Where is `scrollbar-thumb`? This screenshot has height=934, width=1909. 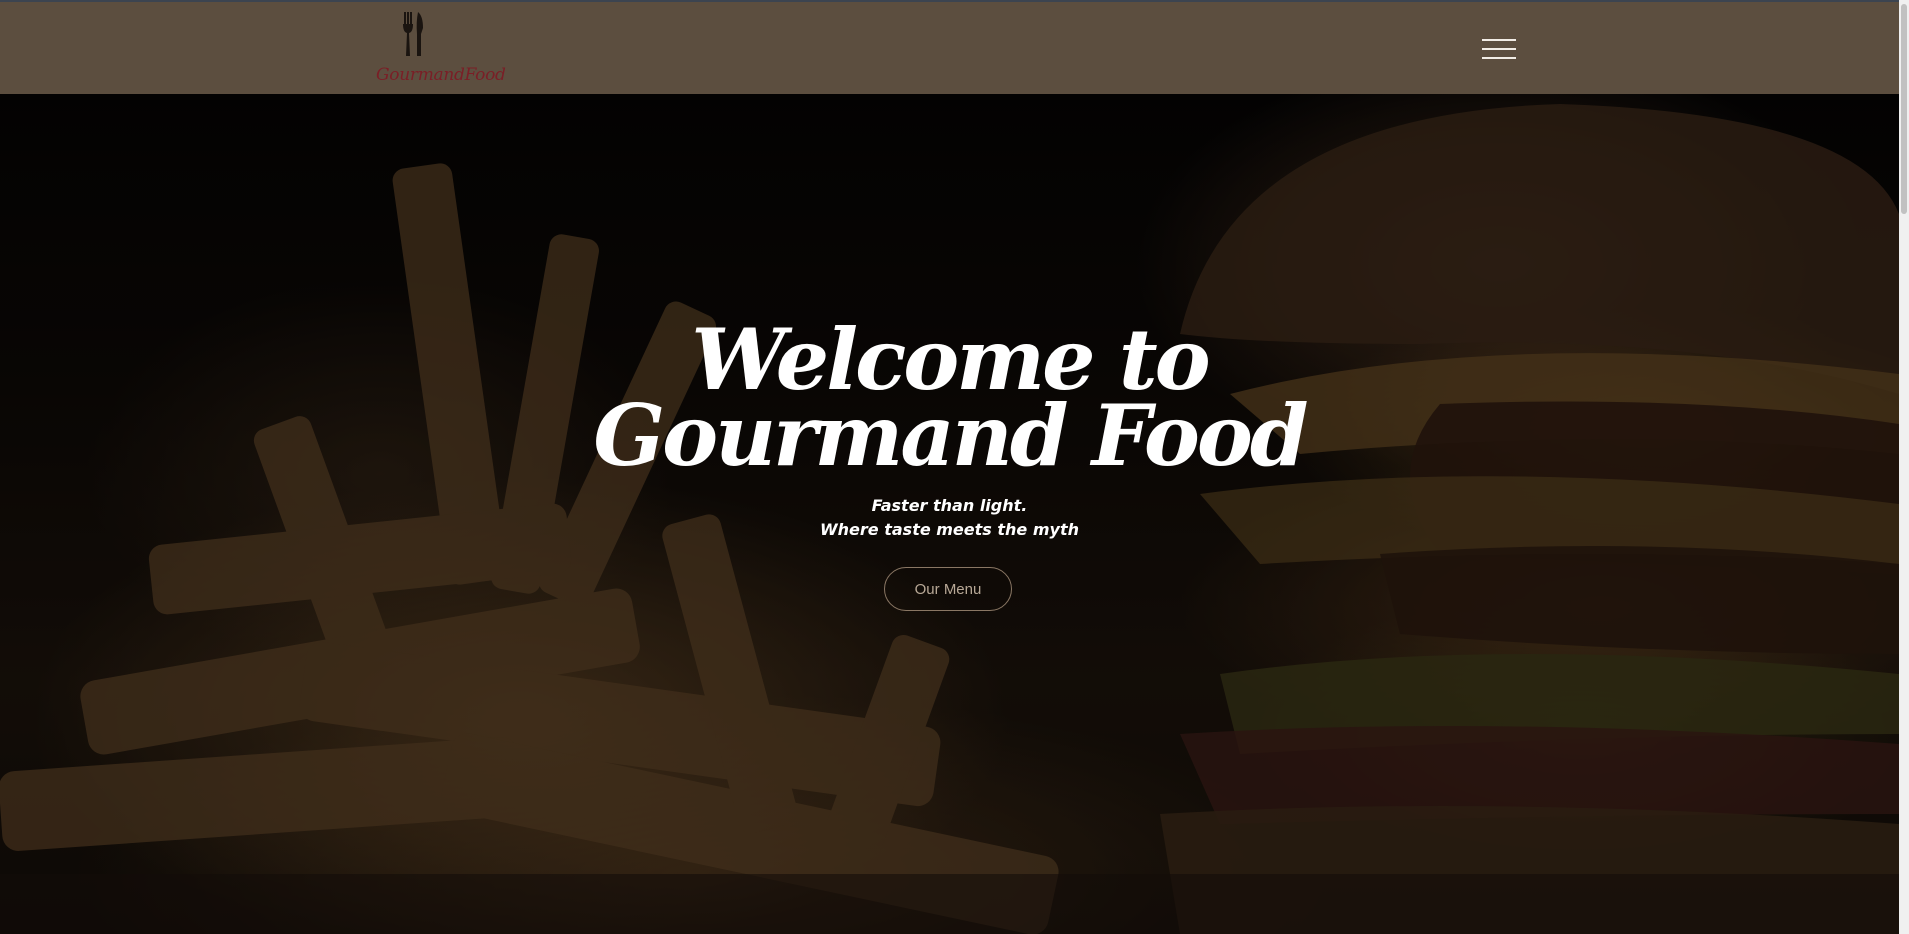 scrollbar-thumb is located at coordinates (1904, 109).